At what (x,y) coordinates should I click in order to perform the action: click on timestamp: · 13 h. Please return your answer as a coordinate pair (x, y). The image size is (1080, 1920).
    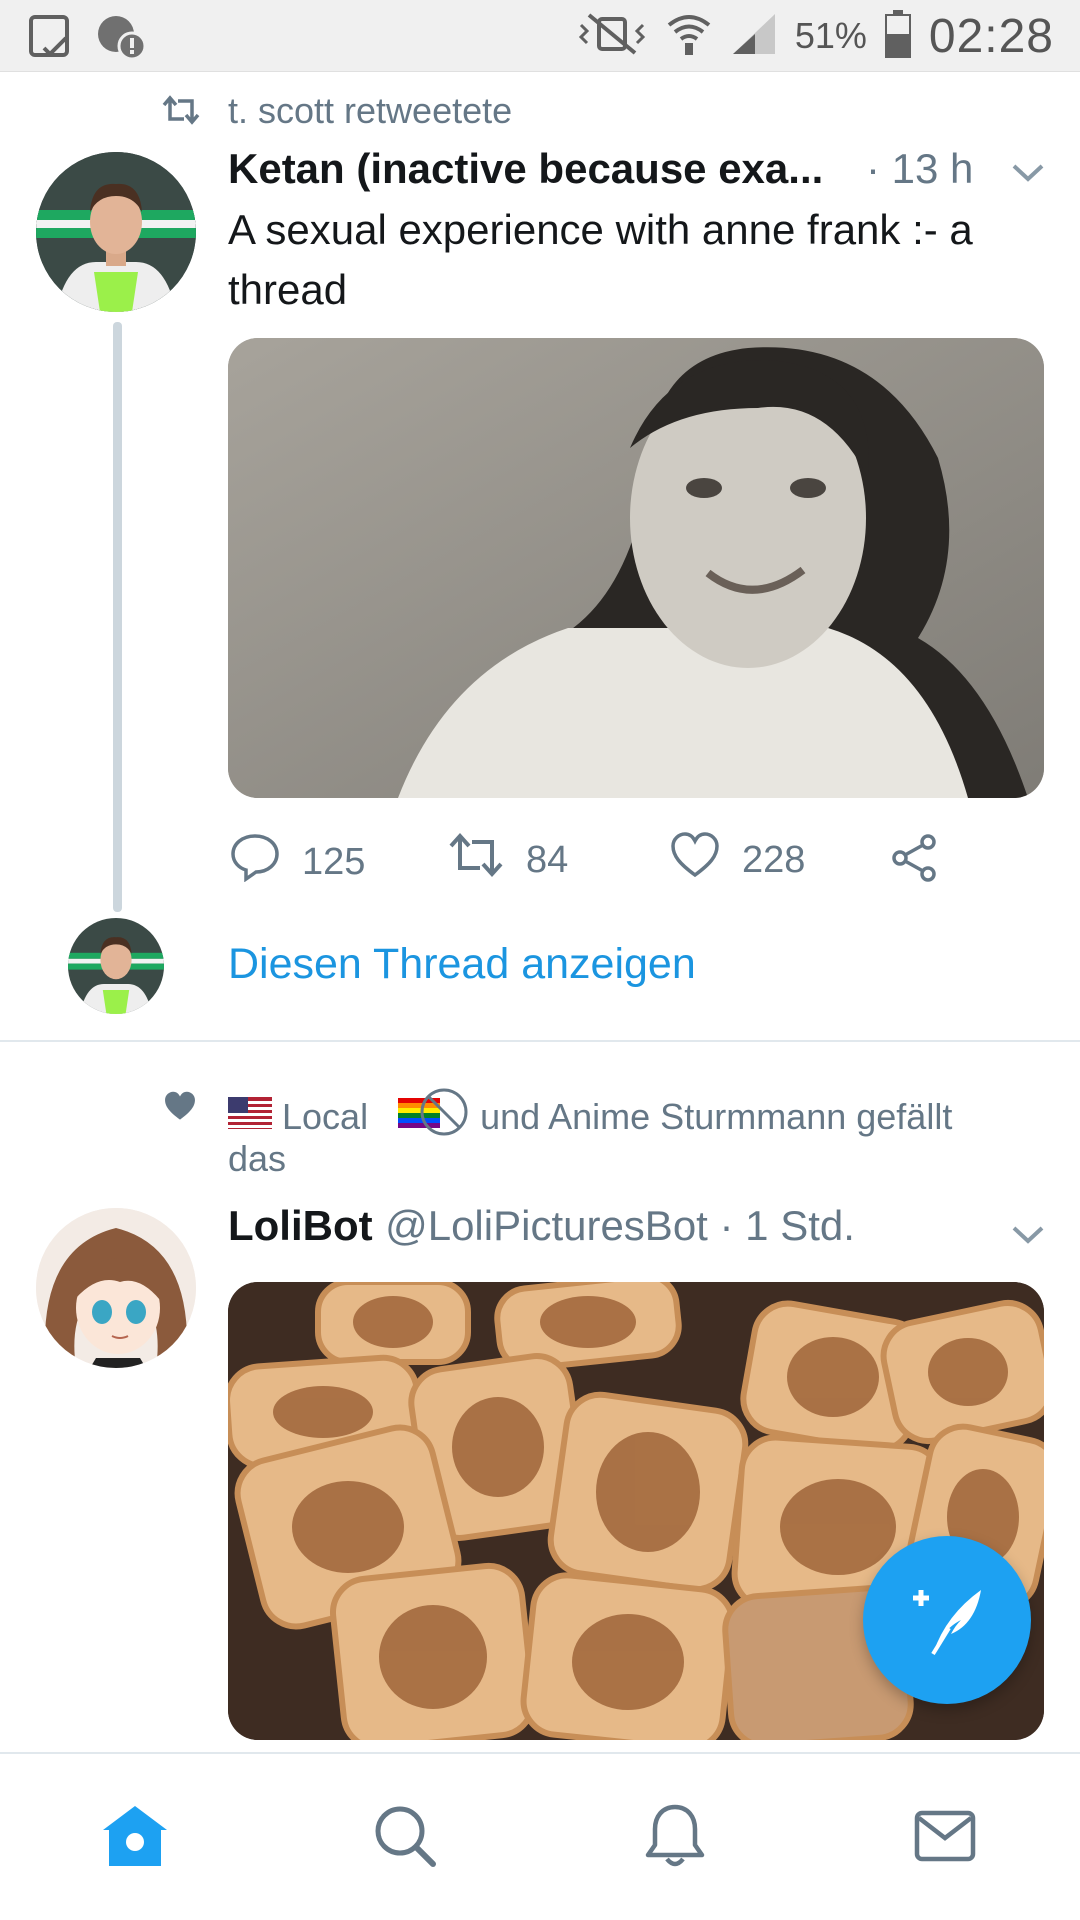
    Looking at the image, I should click on (919, 169).